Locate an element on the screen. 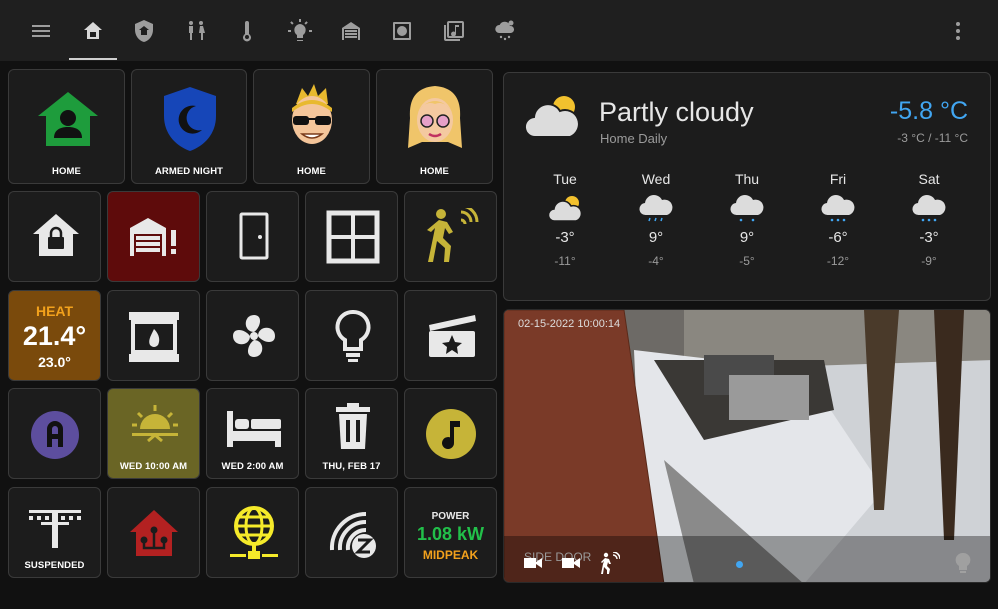 The height and width of the screenshot is (609, 998). home-network-icon is located at coordinates (154, 533).